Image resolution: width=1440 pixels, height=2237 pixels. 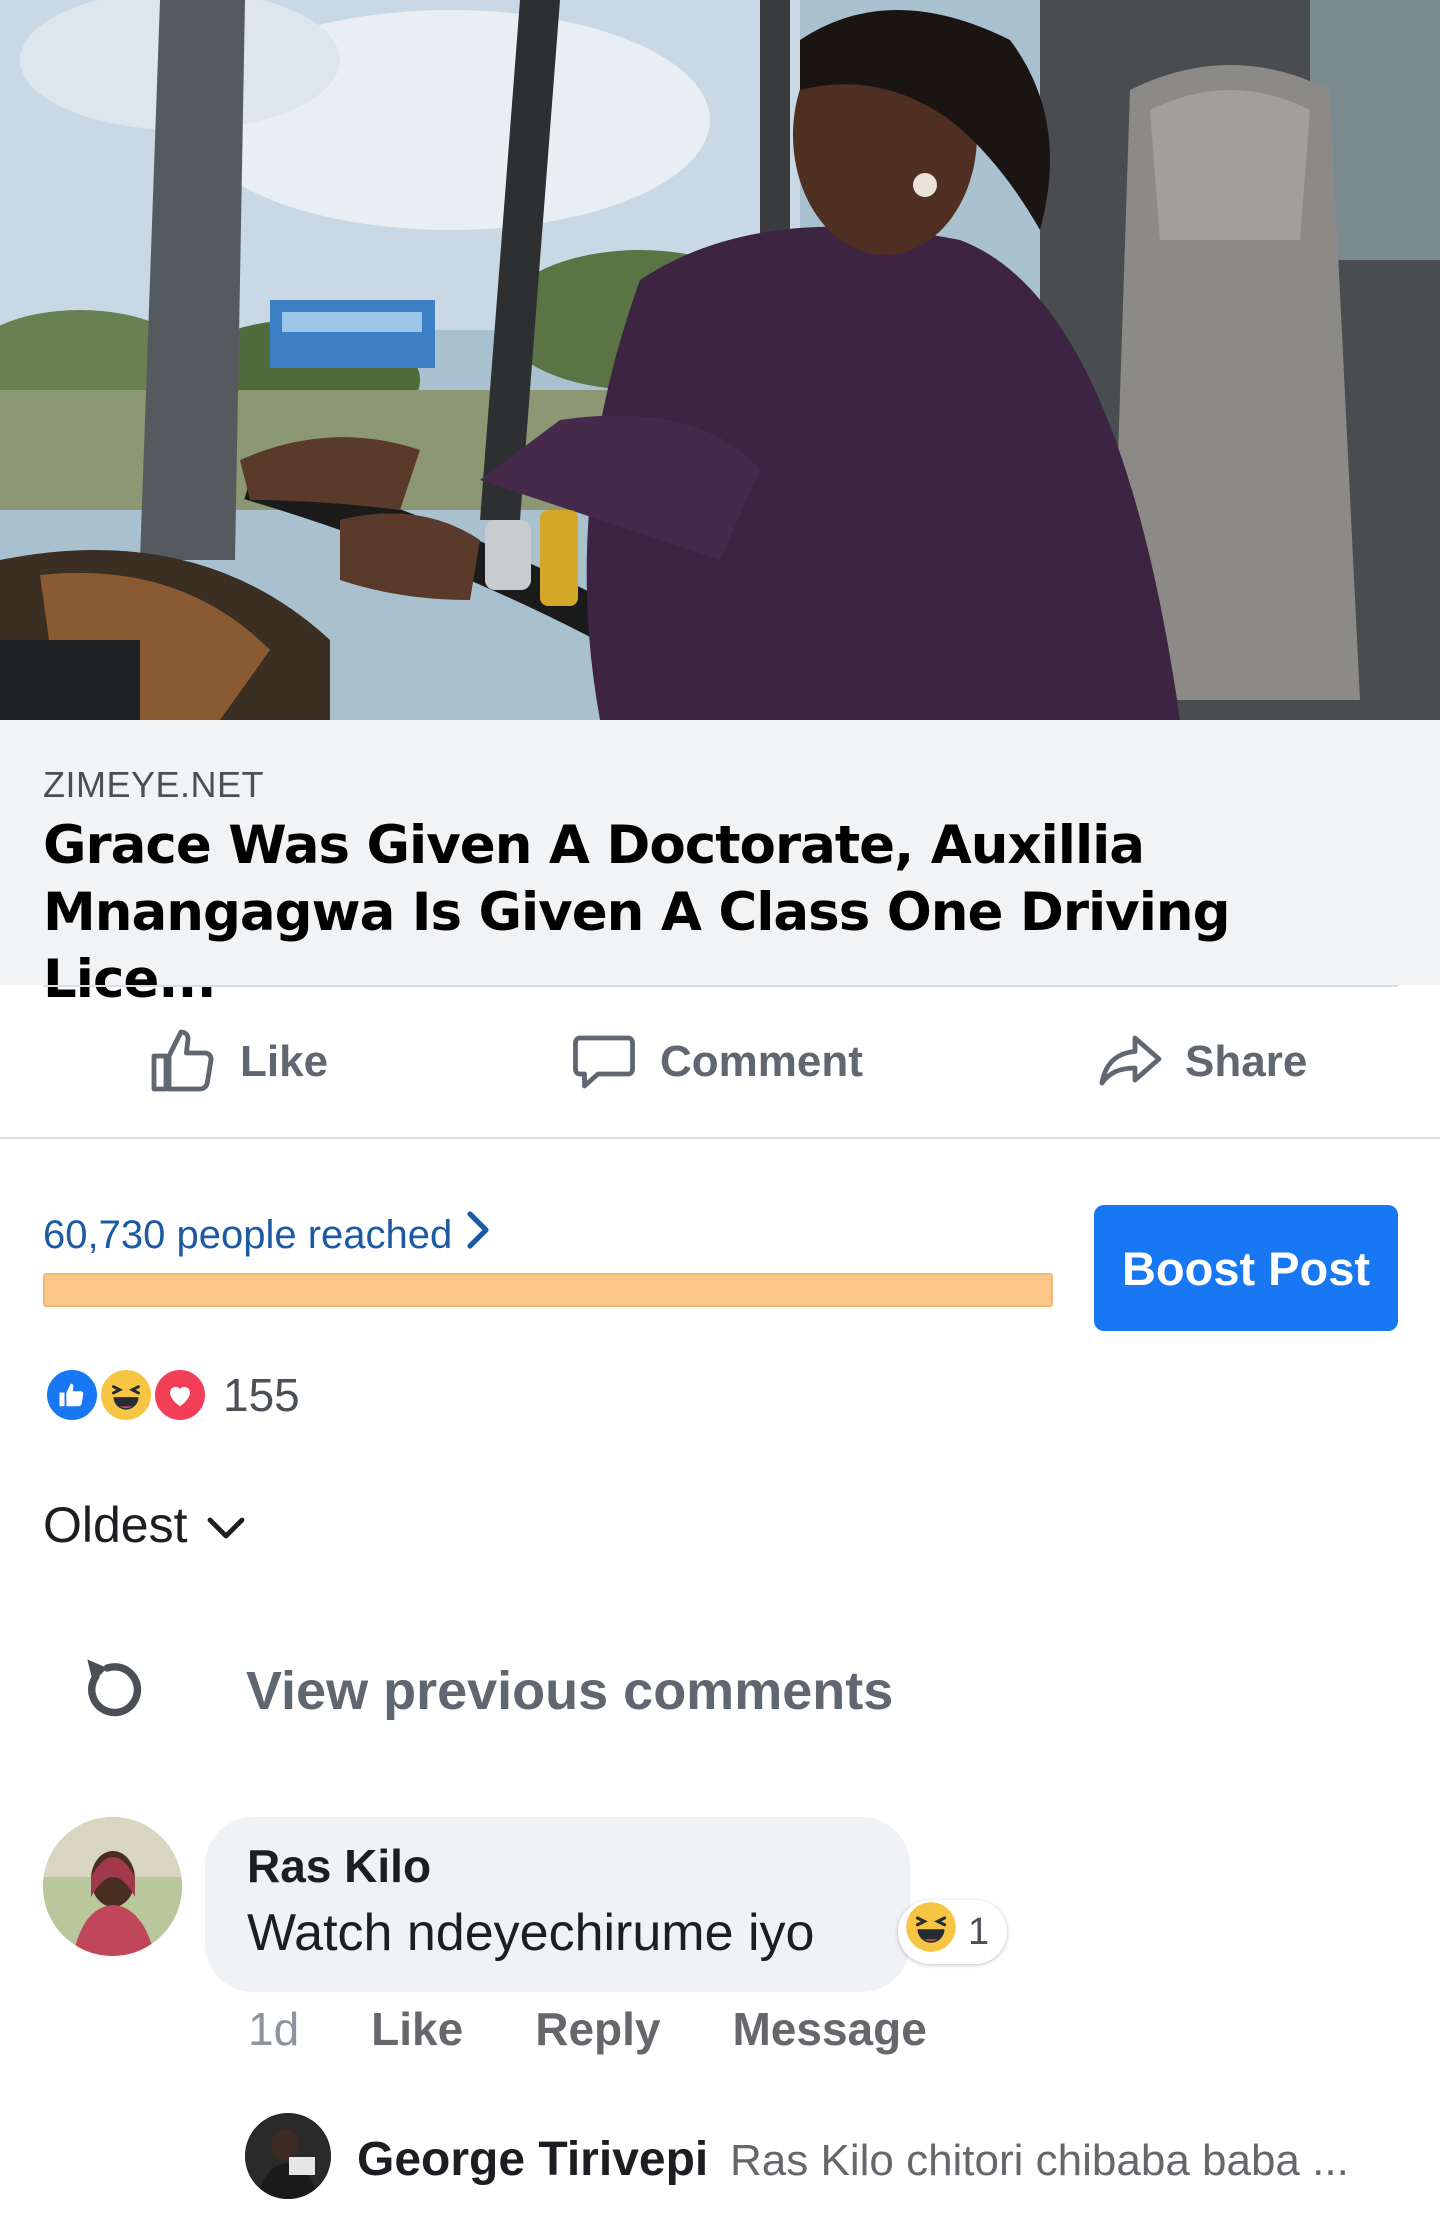 I want to click on comment-text: Watch ndeyechirume iyo, so click(x=531, y=1933).